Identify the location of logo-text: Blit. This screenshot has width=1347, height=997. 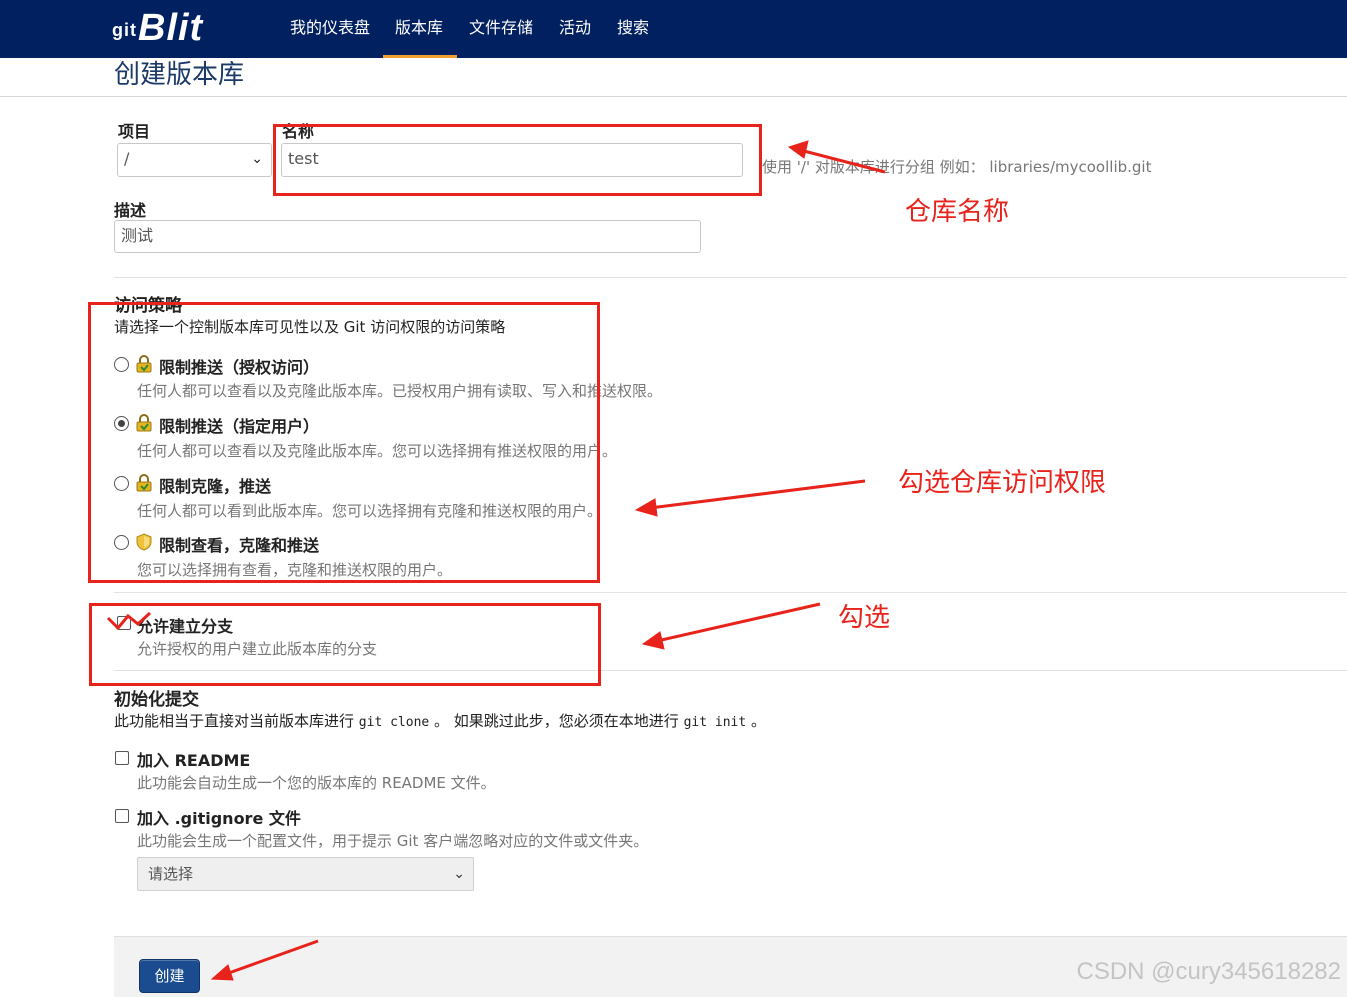
(171, 28).